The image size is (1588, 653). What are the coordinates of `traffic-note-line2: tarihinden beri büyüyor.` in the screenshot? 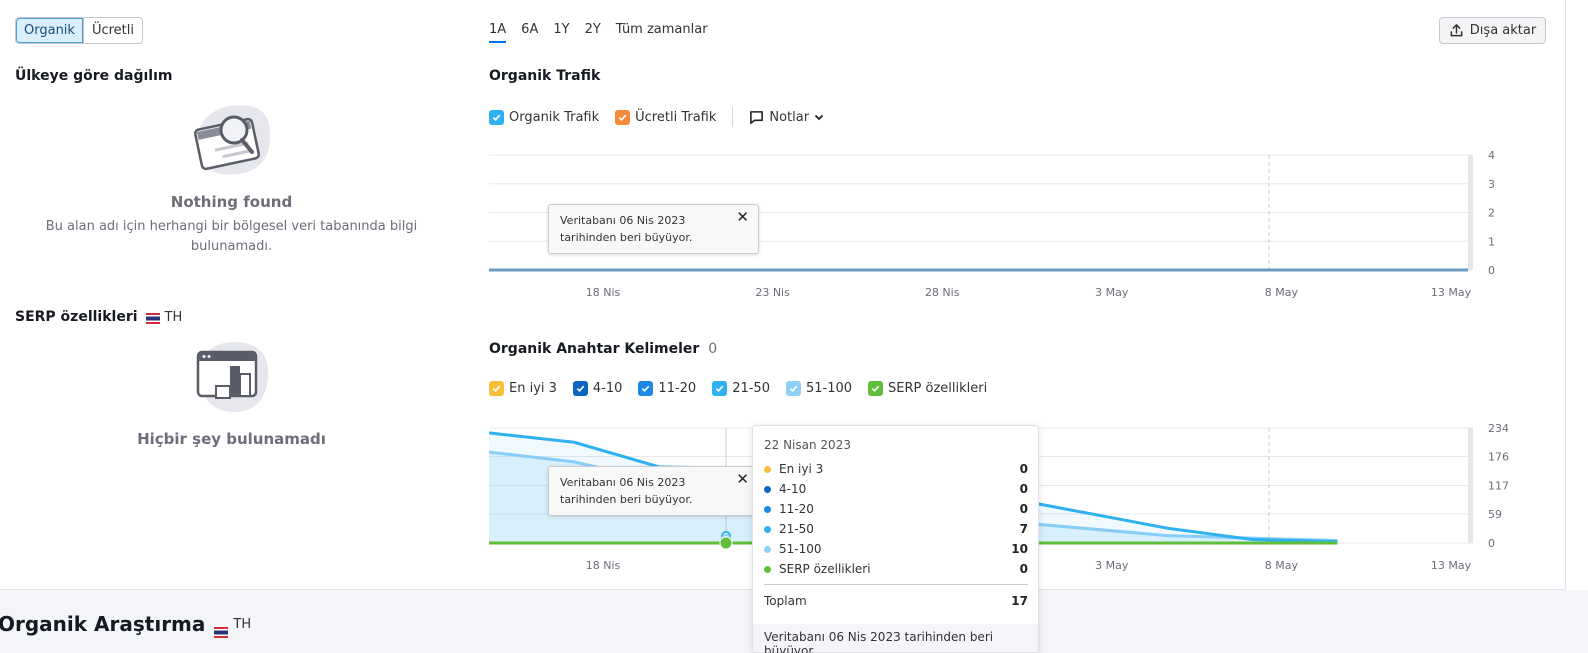 It's located at (626, 237).